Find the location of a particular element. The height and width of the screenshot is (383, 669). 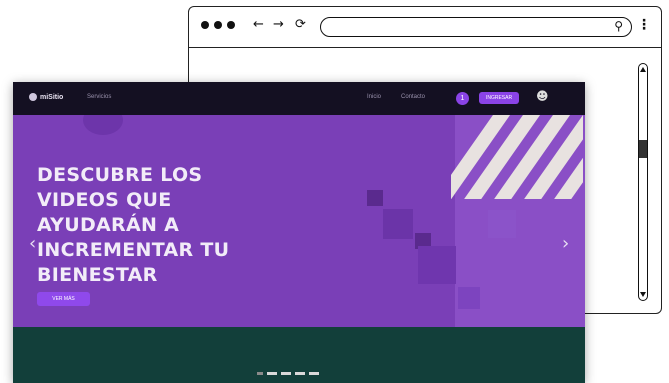

carousel-pagination is located at coordinates (288, 373).